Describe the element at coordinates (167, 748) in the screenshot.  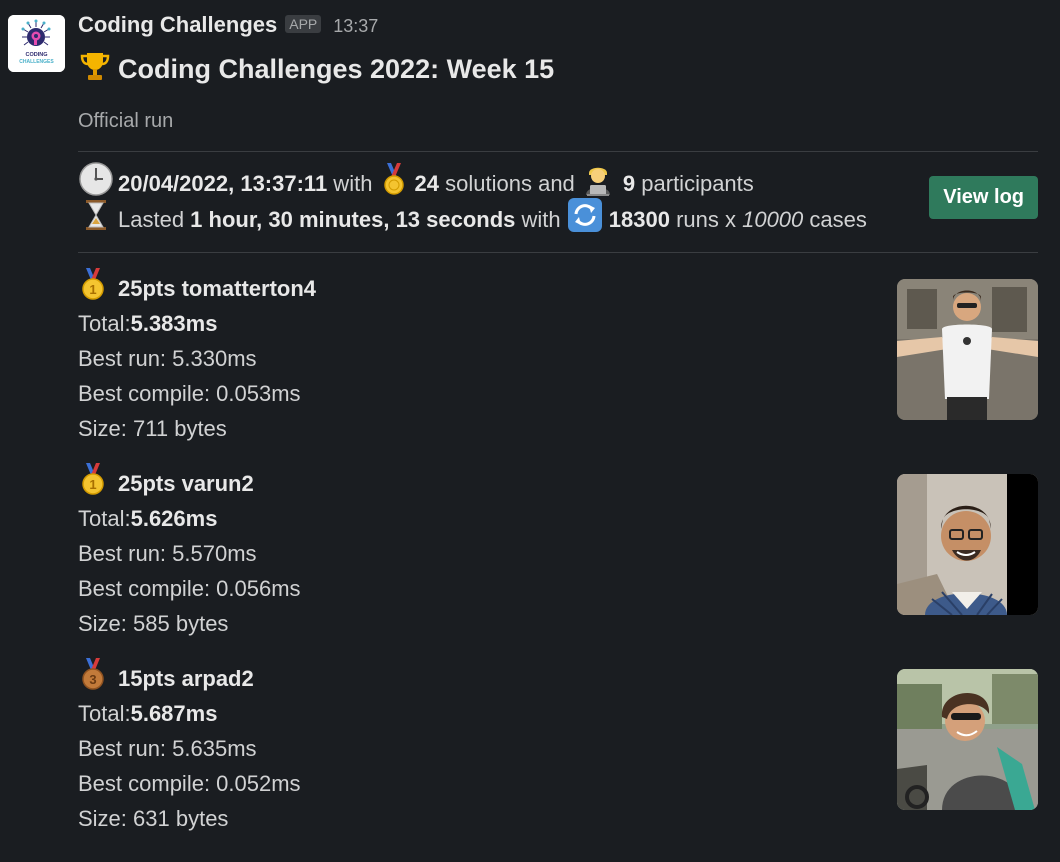
I see `result-best-run: Best run: 5.635ms` at that location.